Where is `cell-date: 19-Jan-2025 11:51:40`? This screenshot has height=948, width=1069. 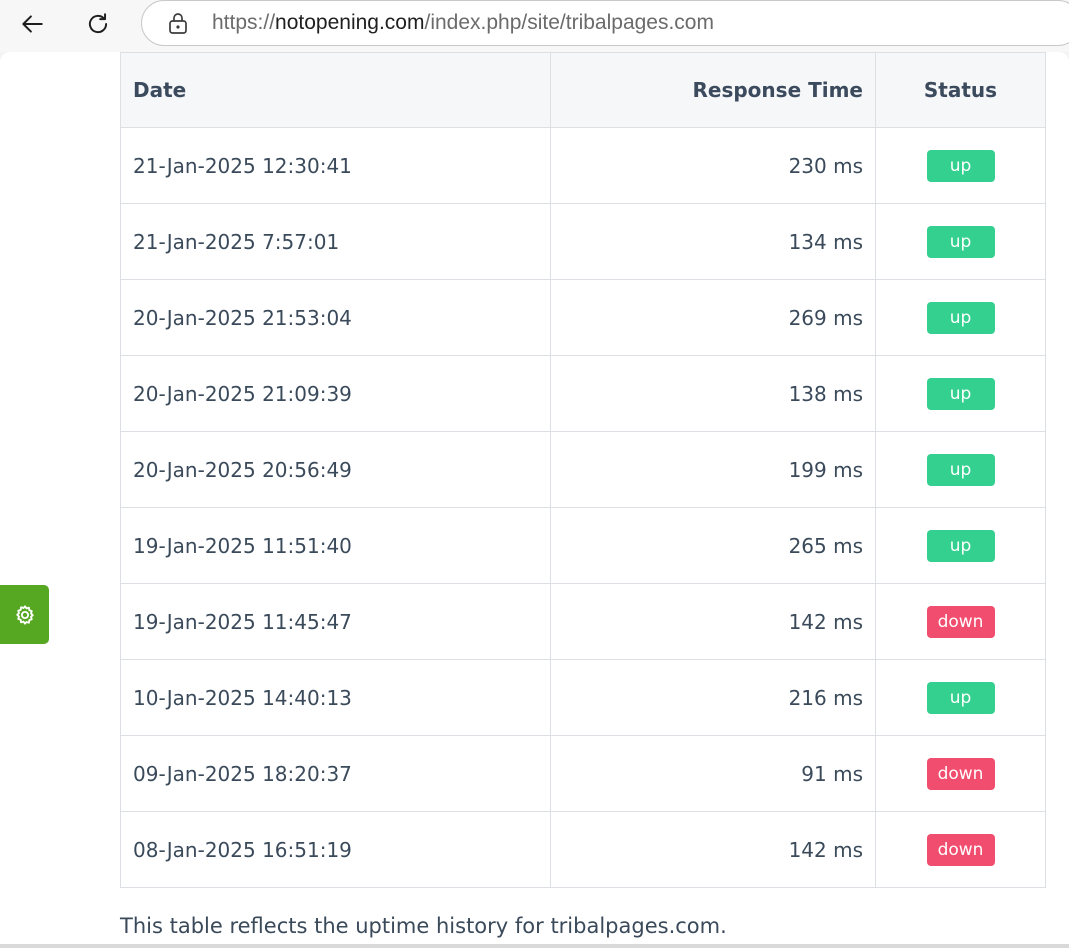 cell-date: 19-Jan-2025 11:51:40 is located at coordinates (335, 545).